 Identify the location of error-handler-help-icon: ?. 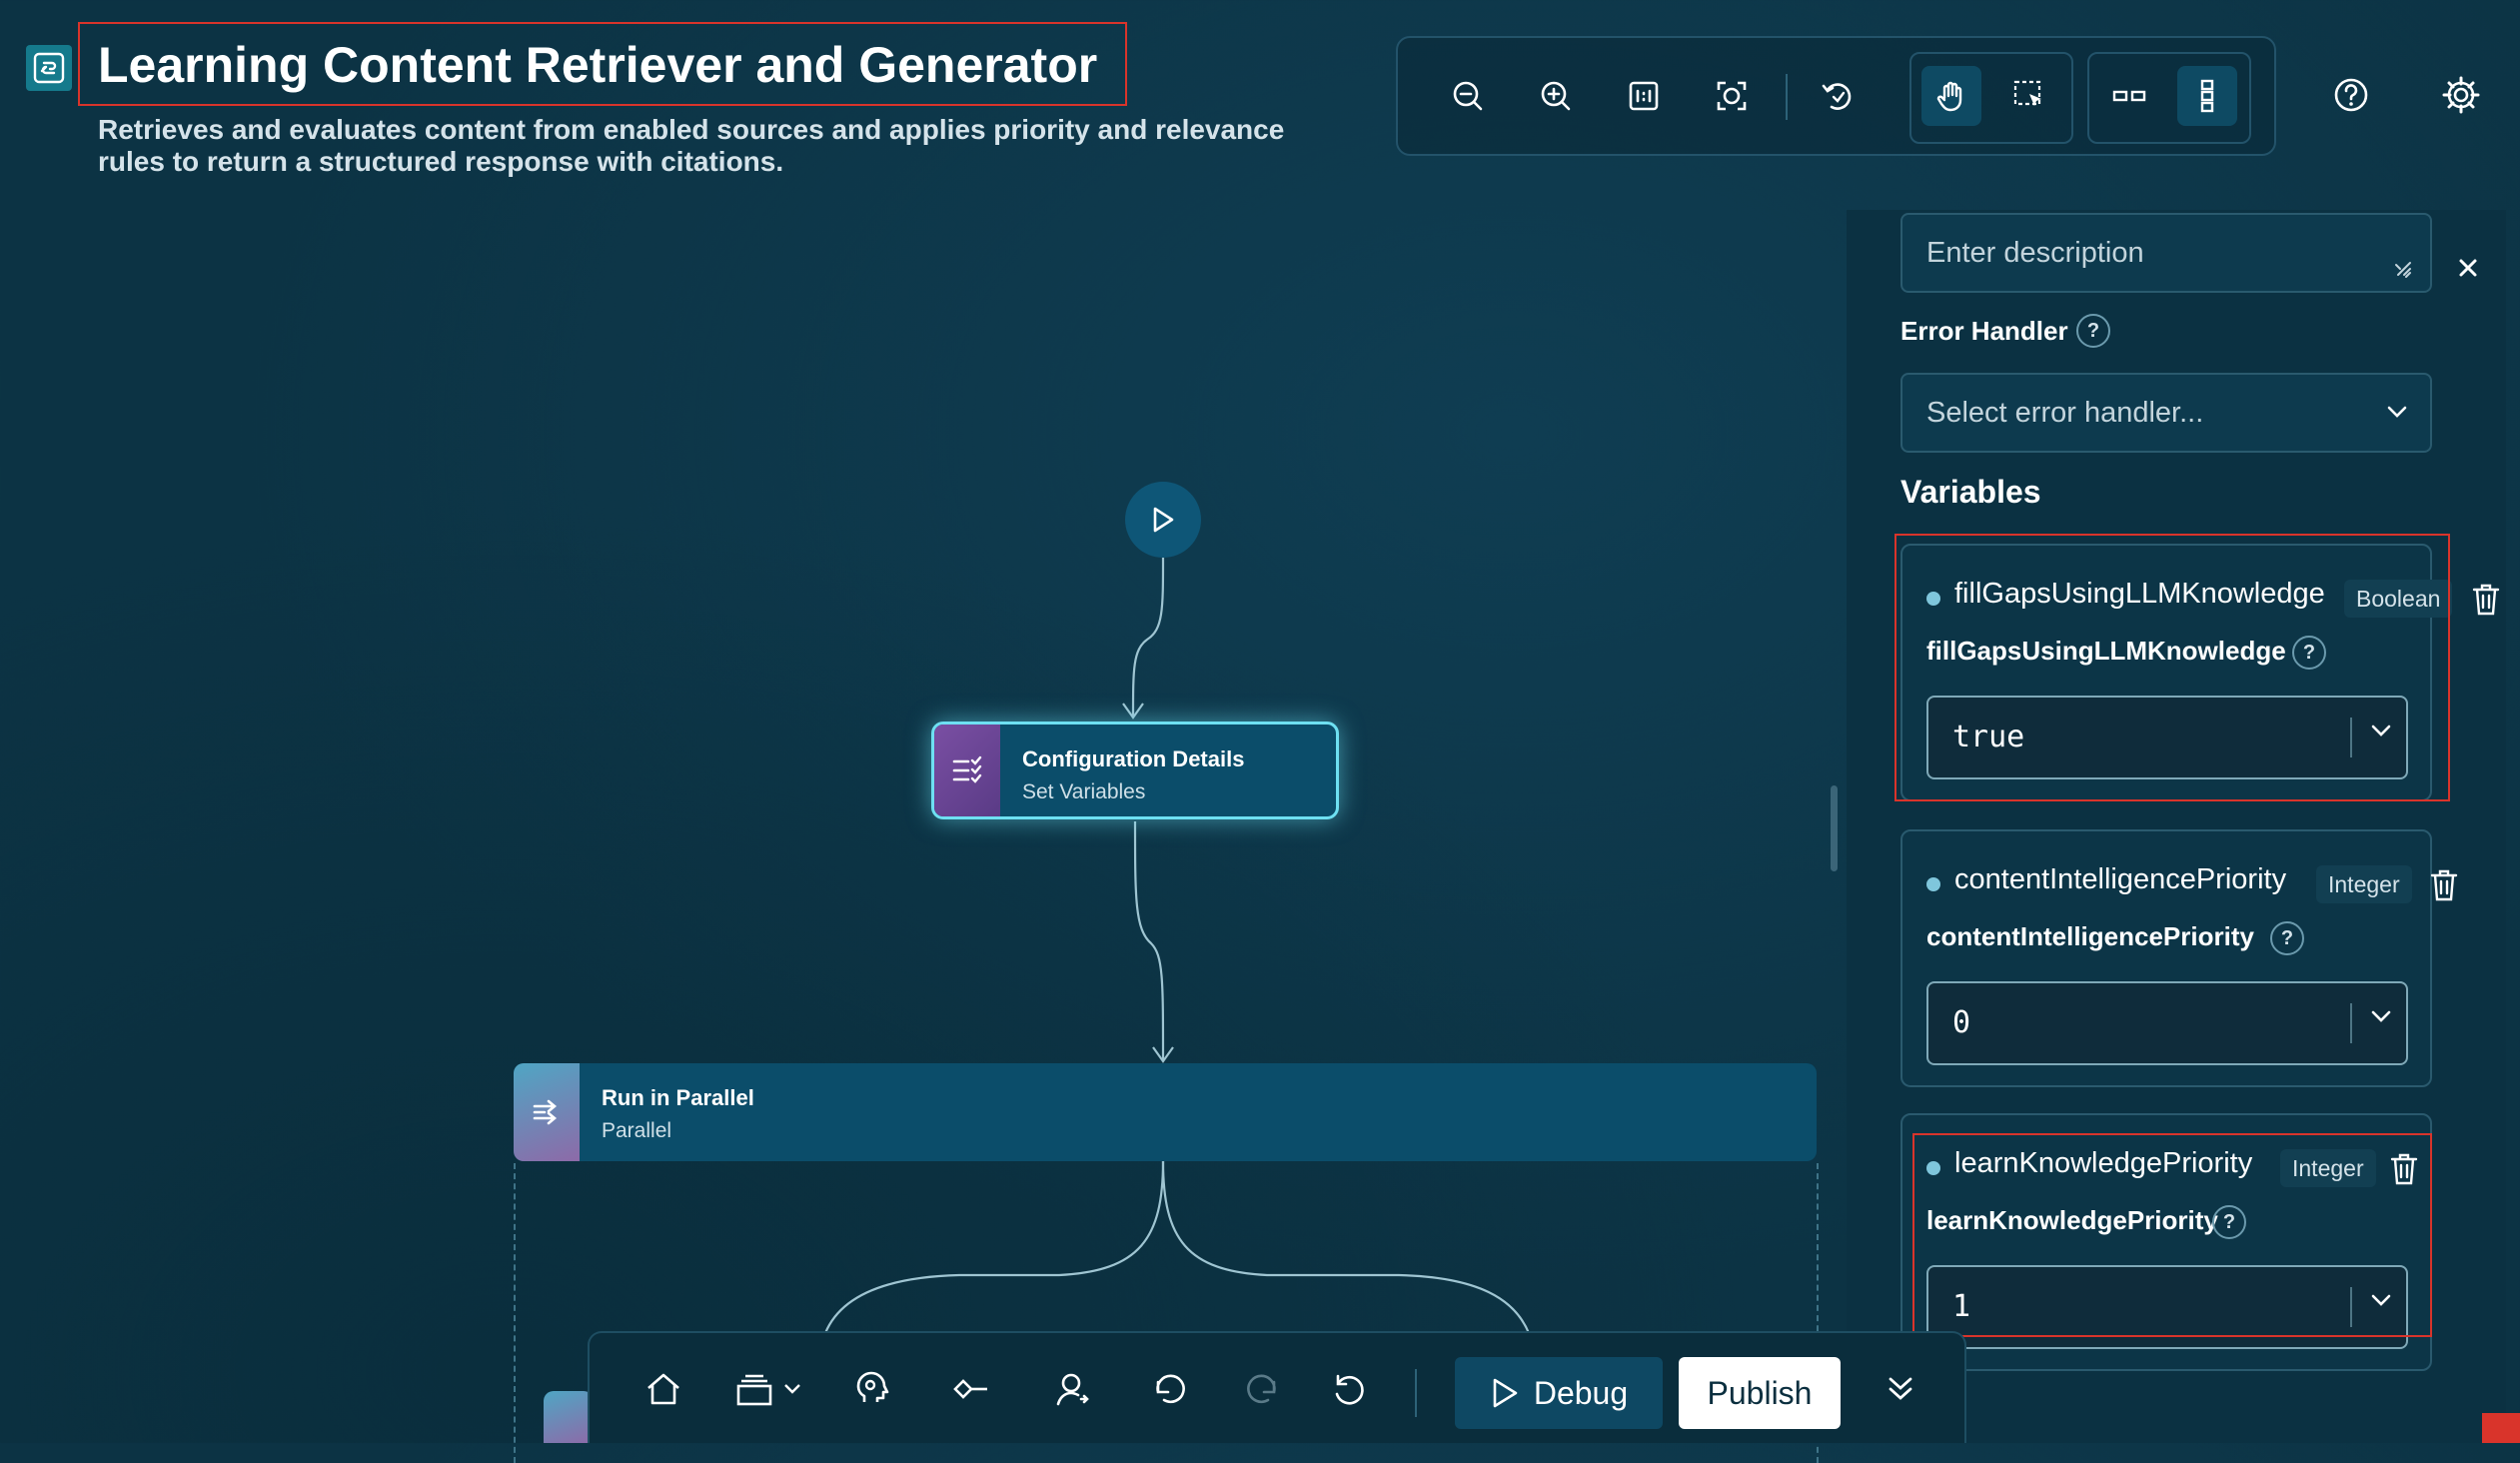
(2093, 331).